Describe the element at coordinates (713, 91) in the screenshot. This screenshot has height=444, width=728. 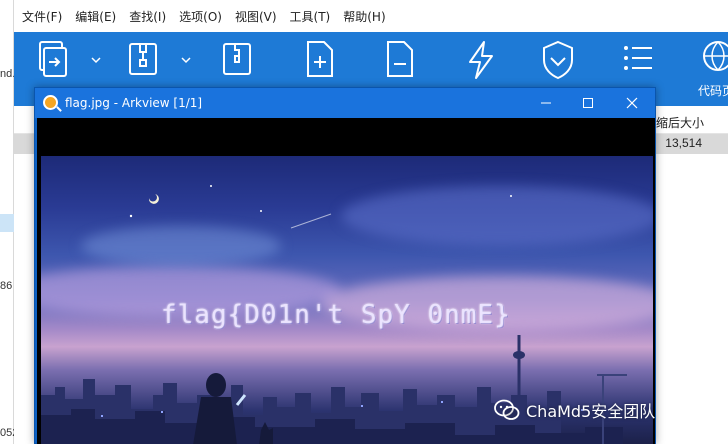
I see `code-page-label: 代码页` at that location.